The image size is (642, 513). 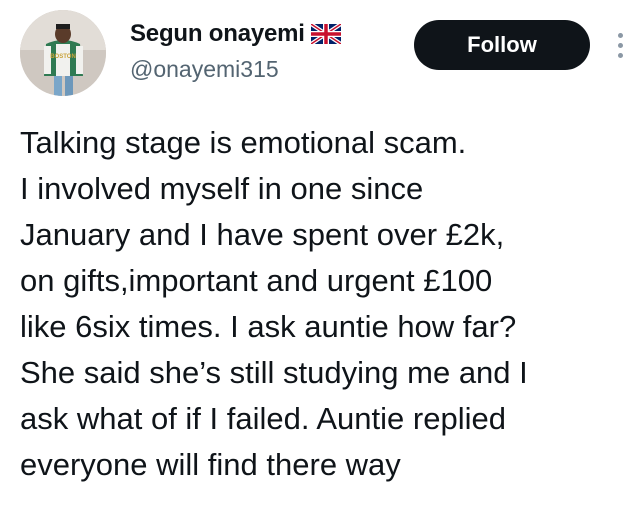 What do you see at coordinates (243, 142) in the screenshot?
I see `tweet-text-line: Talking stage is emotional scam.` at bounding box center [243, 142].